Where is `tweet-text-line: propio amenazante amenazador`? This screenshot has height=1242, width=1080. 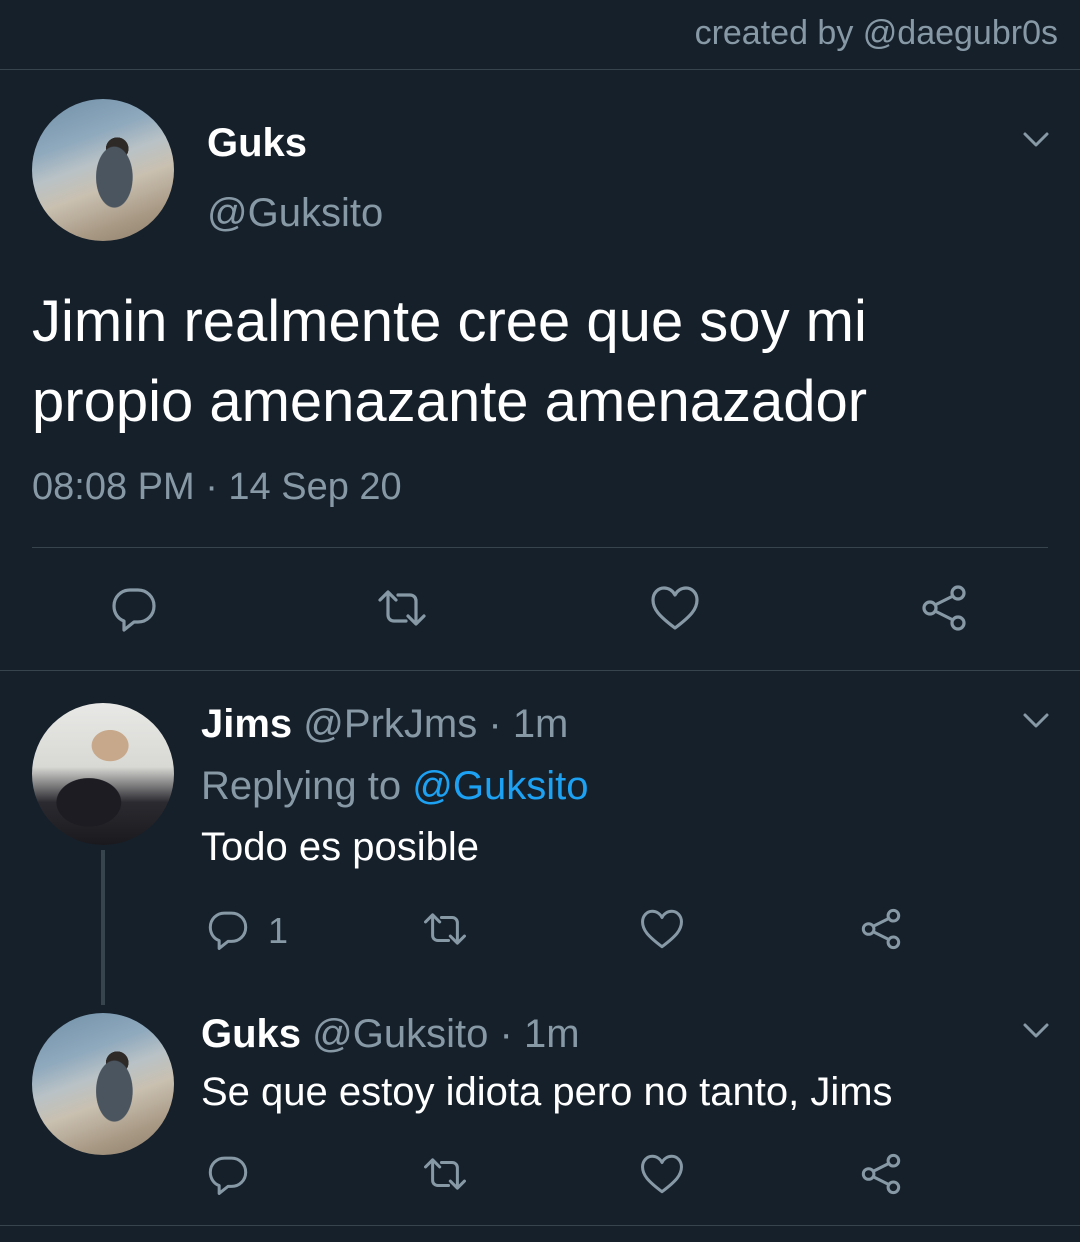 tweet-text-line: propio amenazante amenazador is located at coordinates (450, 401).